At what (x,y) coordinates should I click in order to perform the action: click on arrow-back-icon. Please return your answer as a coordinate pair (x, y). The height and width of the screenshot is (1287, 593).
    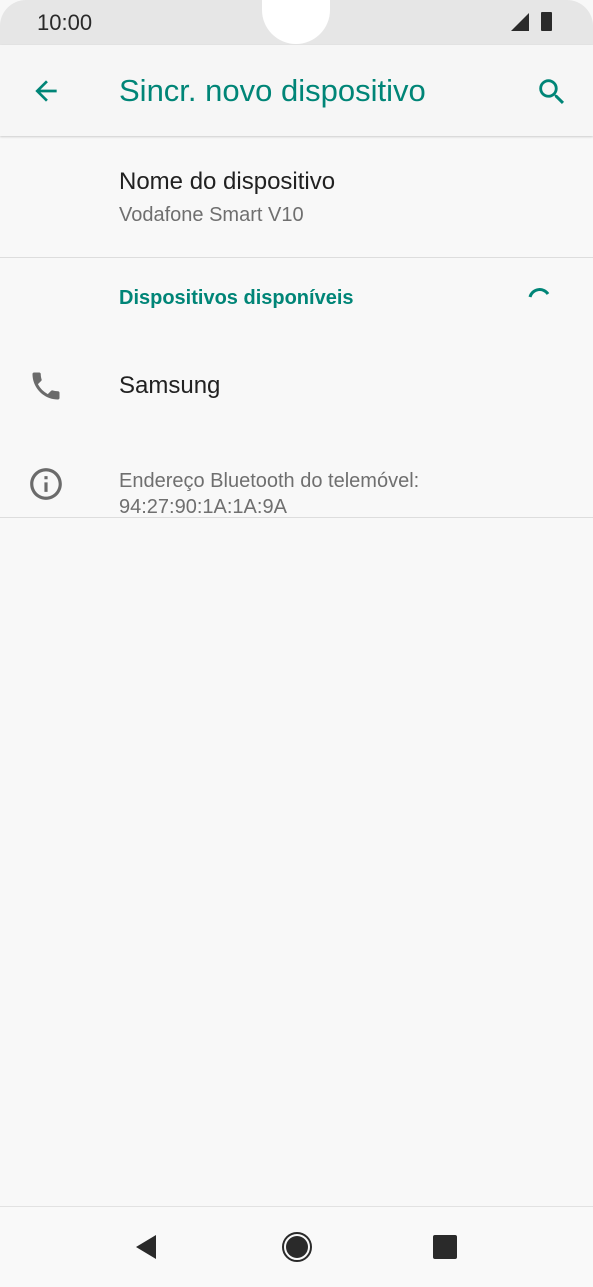
    Looking at the image, I should click on (46, 91).